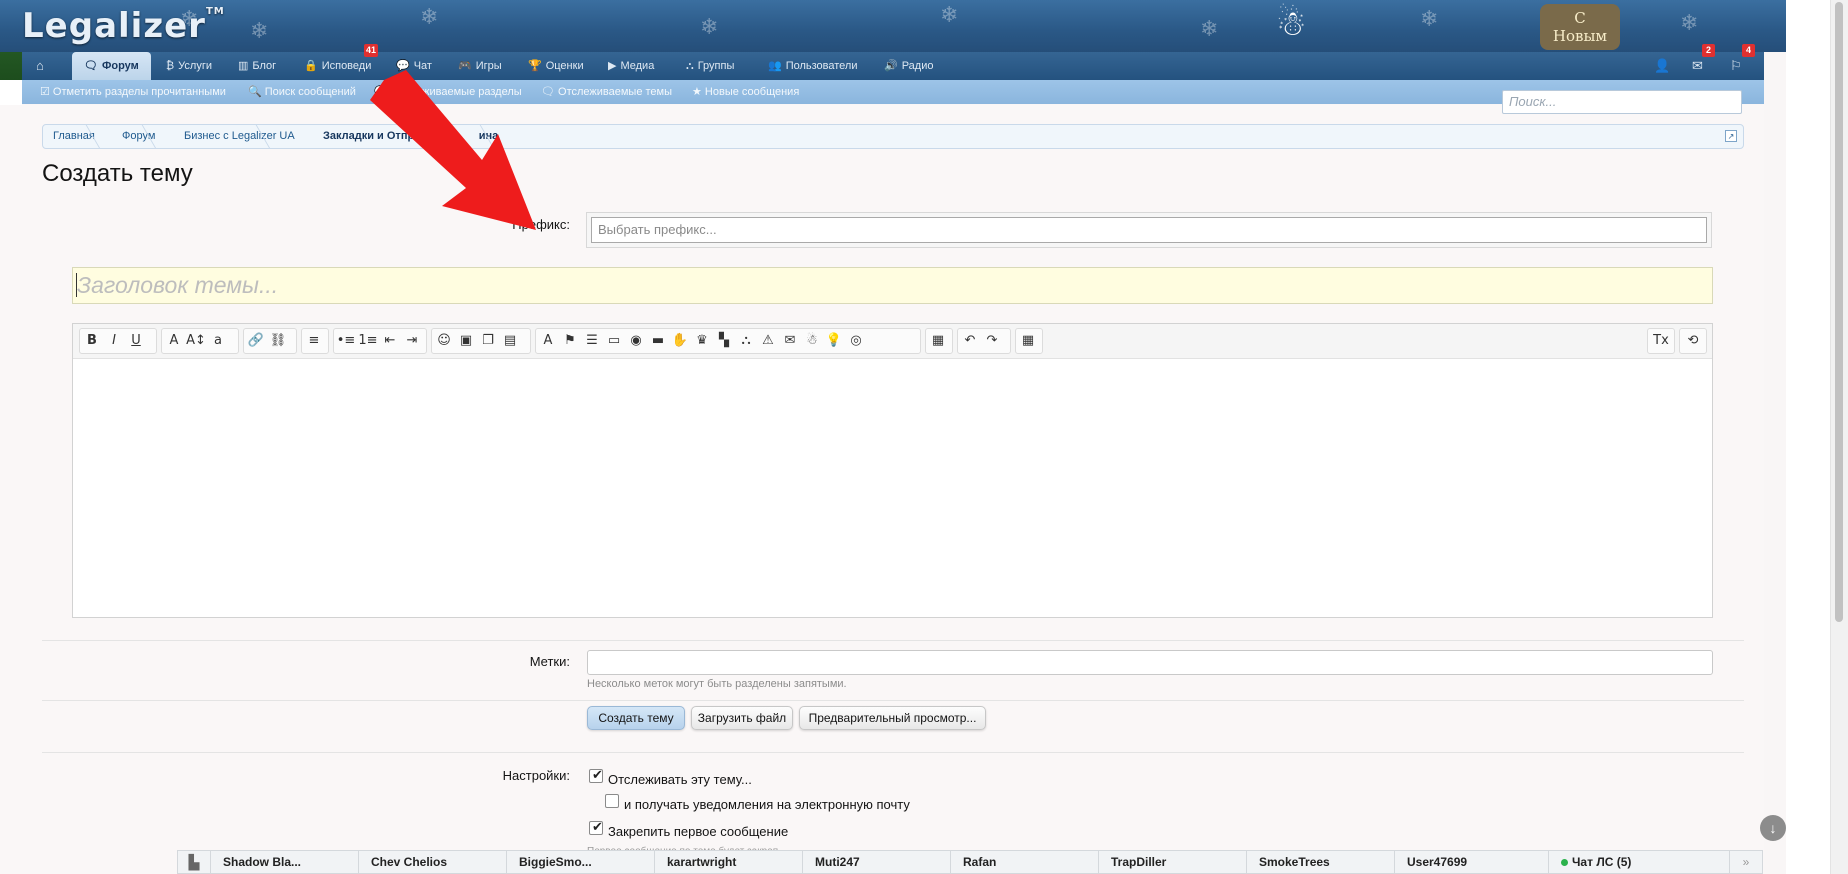 This screenshot has height=874, width=1848. What do you see at coordinates (453, 150) in the screenshot?
I see `red-arrow-annotation` at bounding box center [453, 150].